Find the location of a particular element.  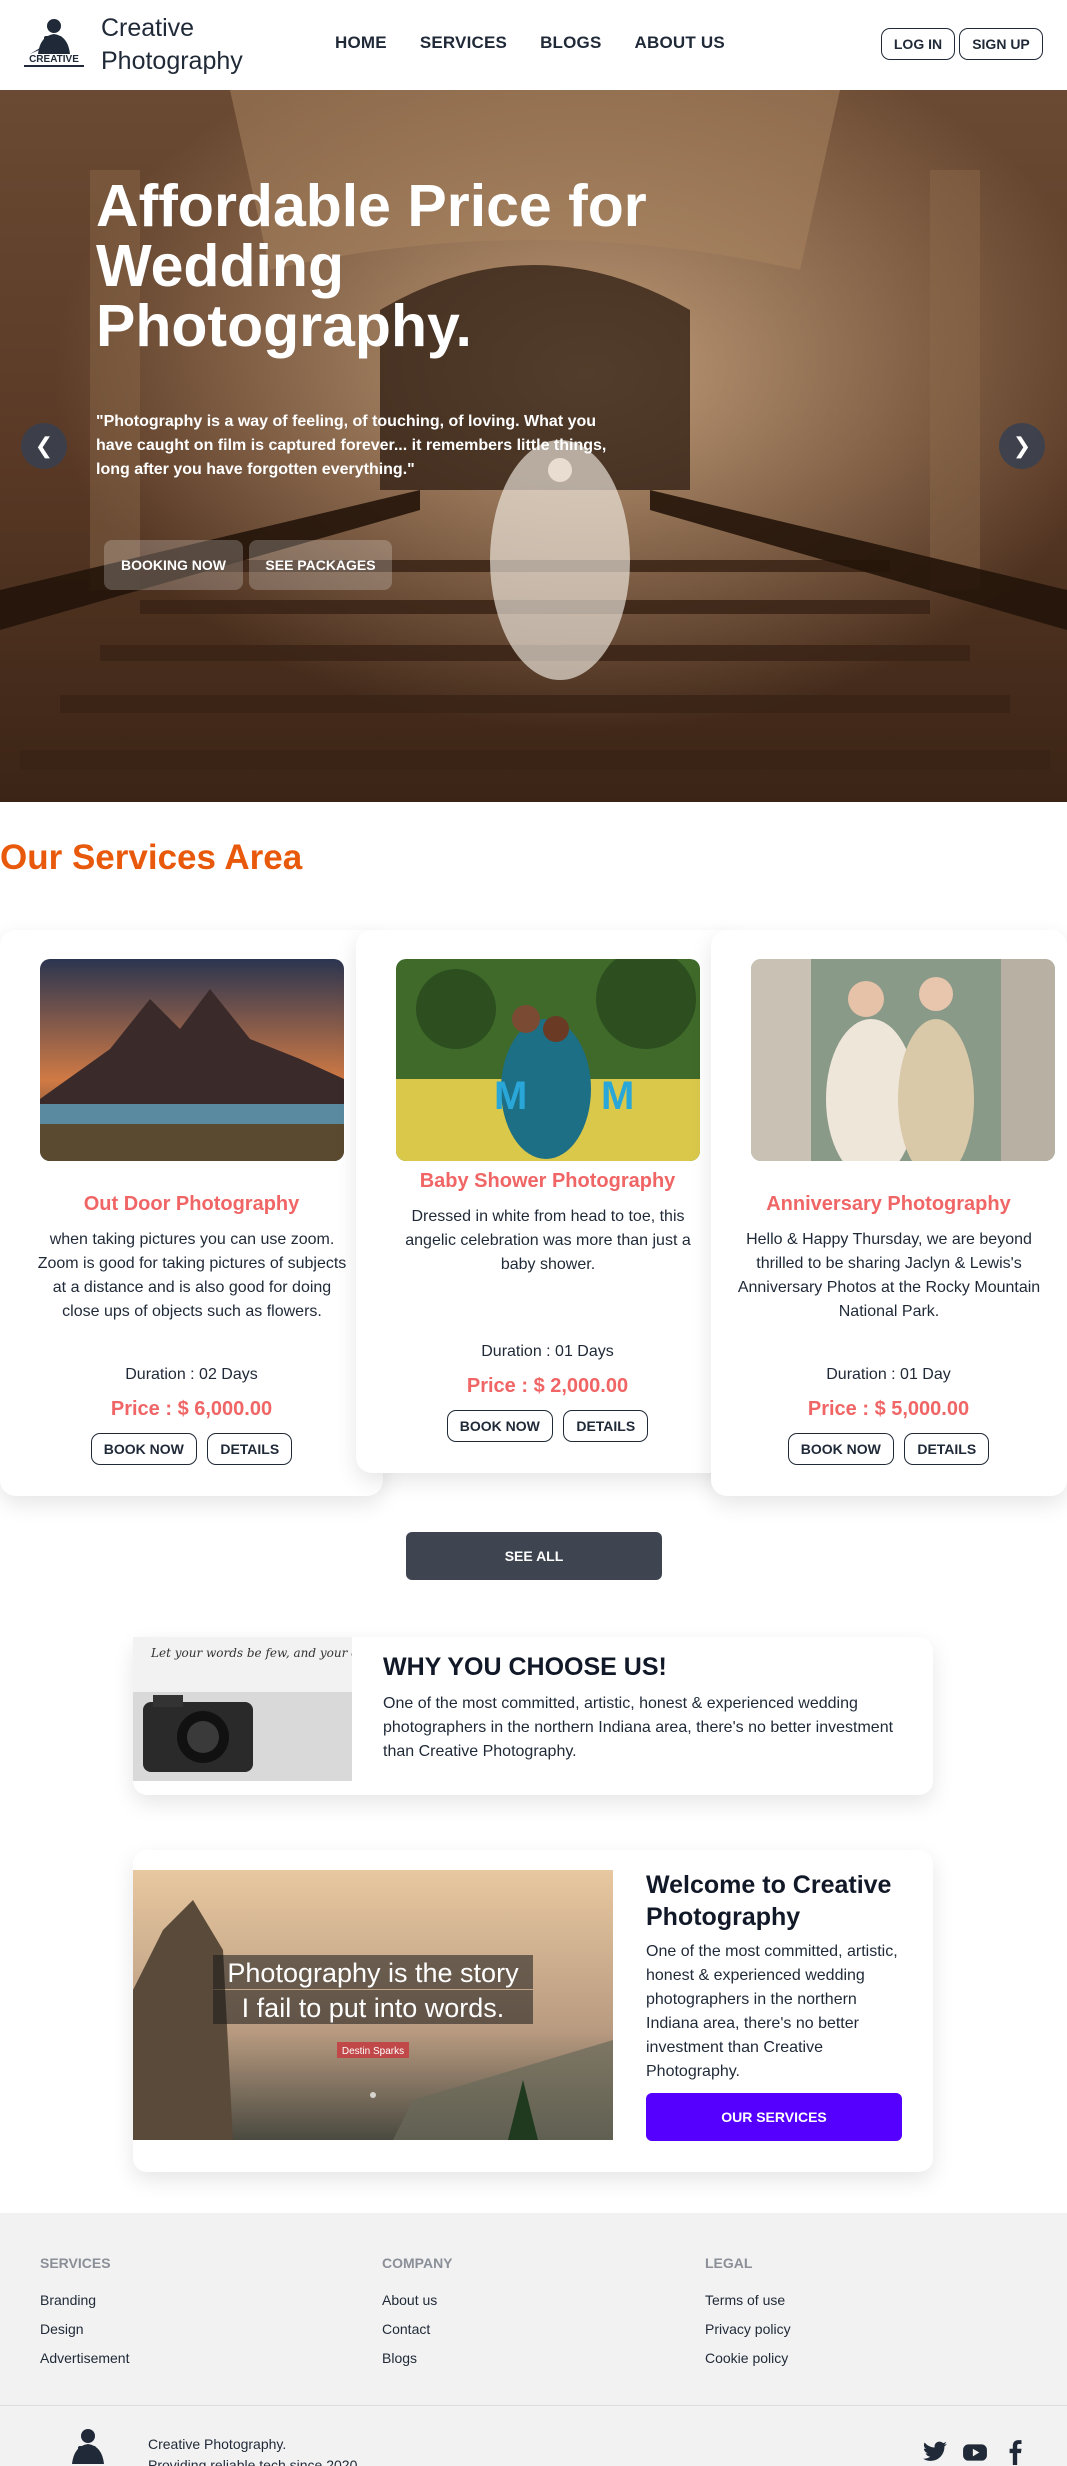

service-duration: Duration : 02 Days is located at coordinates (191, 1374).